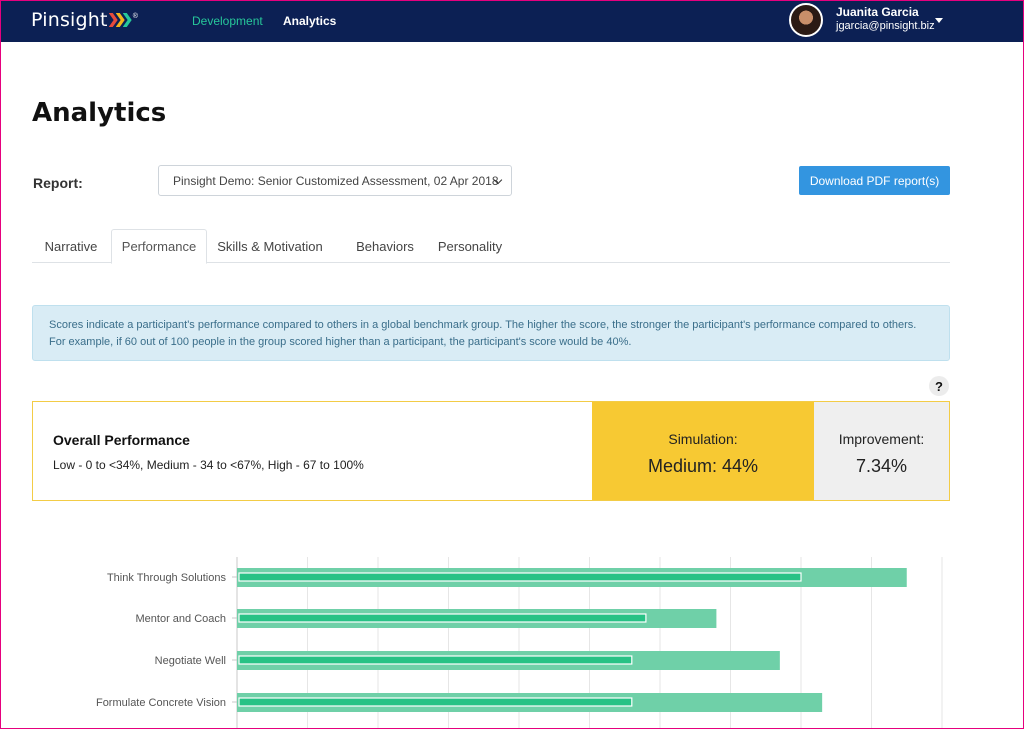  I want to click on user-name: Juanita Garcia, so click(877, 12).